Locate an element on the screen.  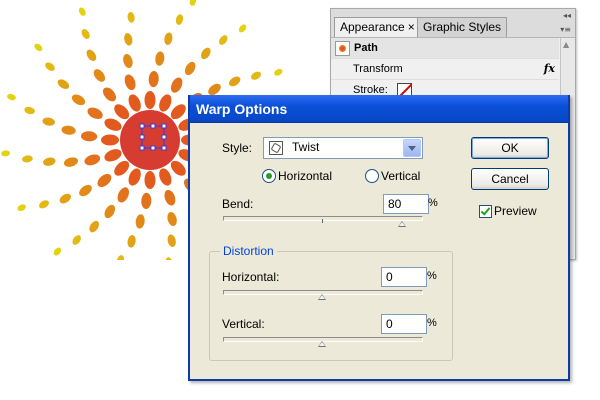
close-icon: × is located at coordinates (411, 27).